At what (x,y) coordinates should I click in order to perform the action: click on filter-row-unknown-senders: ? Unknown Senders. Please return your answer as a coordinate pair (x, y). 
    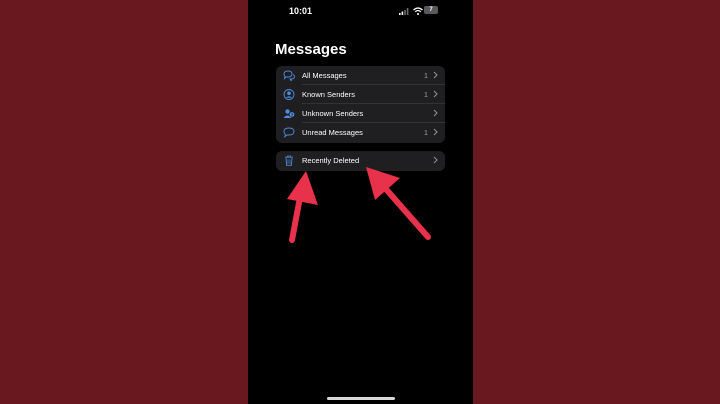
    Looking at the image, I should click on (360, 113).